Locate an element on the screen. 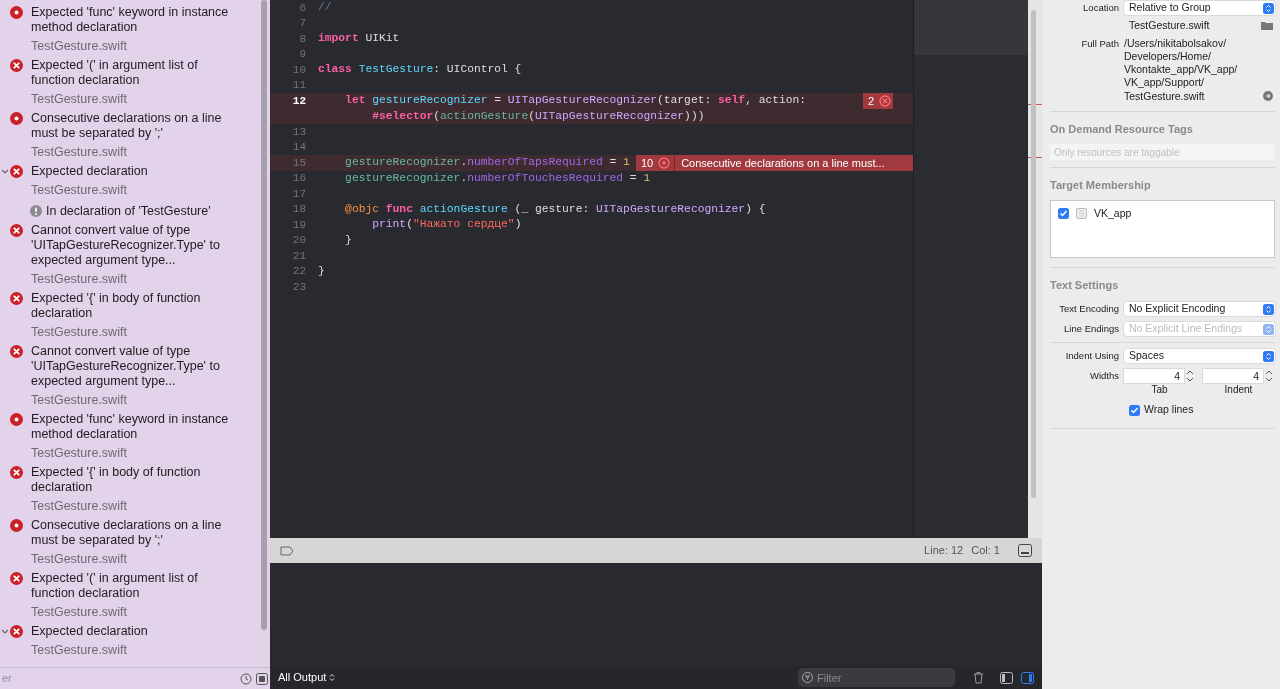 The height and width of the screenshot is (689, 1280). square-icon is located at coordinates (262, 678).